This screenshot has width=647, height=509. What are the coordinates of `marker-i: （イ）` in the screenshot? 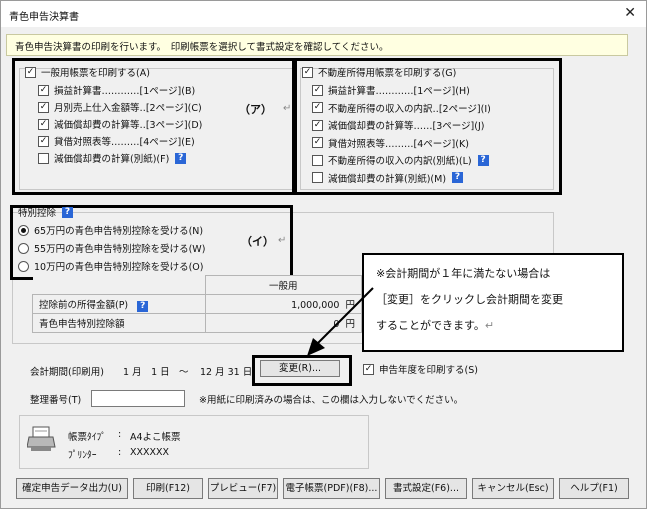 It's located at (257, 241).